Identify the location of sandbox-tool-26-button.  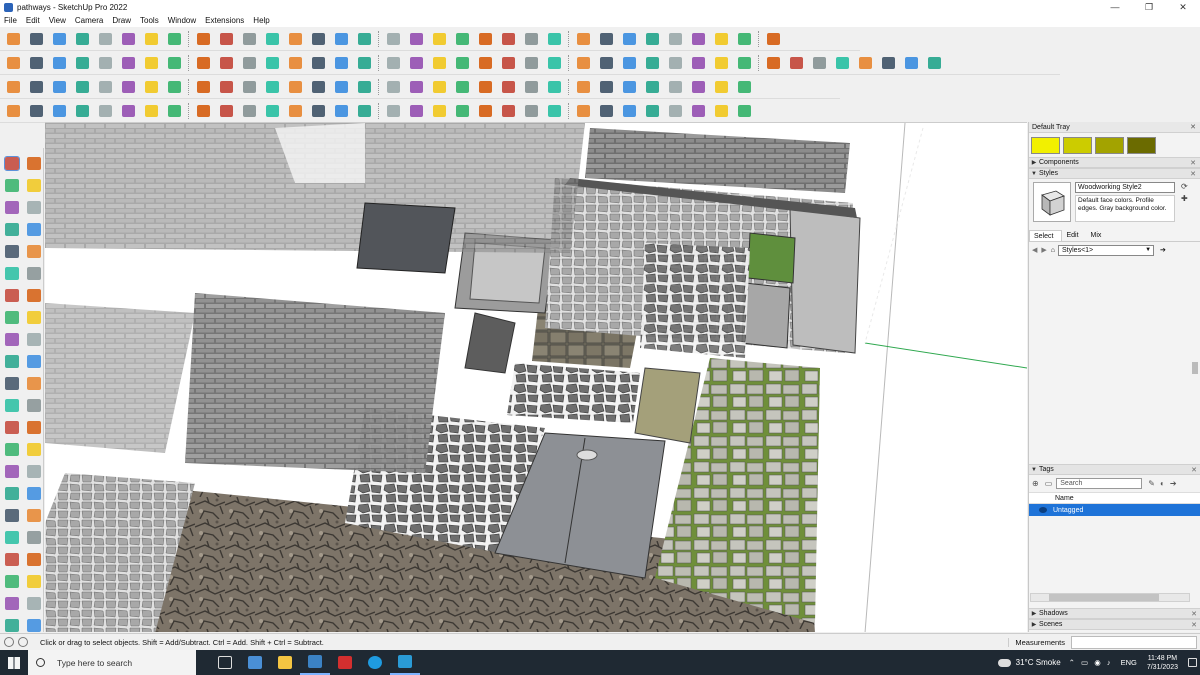
(606, 111).